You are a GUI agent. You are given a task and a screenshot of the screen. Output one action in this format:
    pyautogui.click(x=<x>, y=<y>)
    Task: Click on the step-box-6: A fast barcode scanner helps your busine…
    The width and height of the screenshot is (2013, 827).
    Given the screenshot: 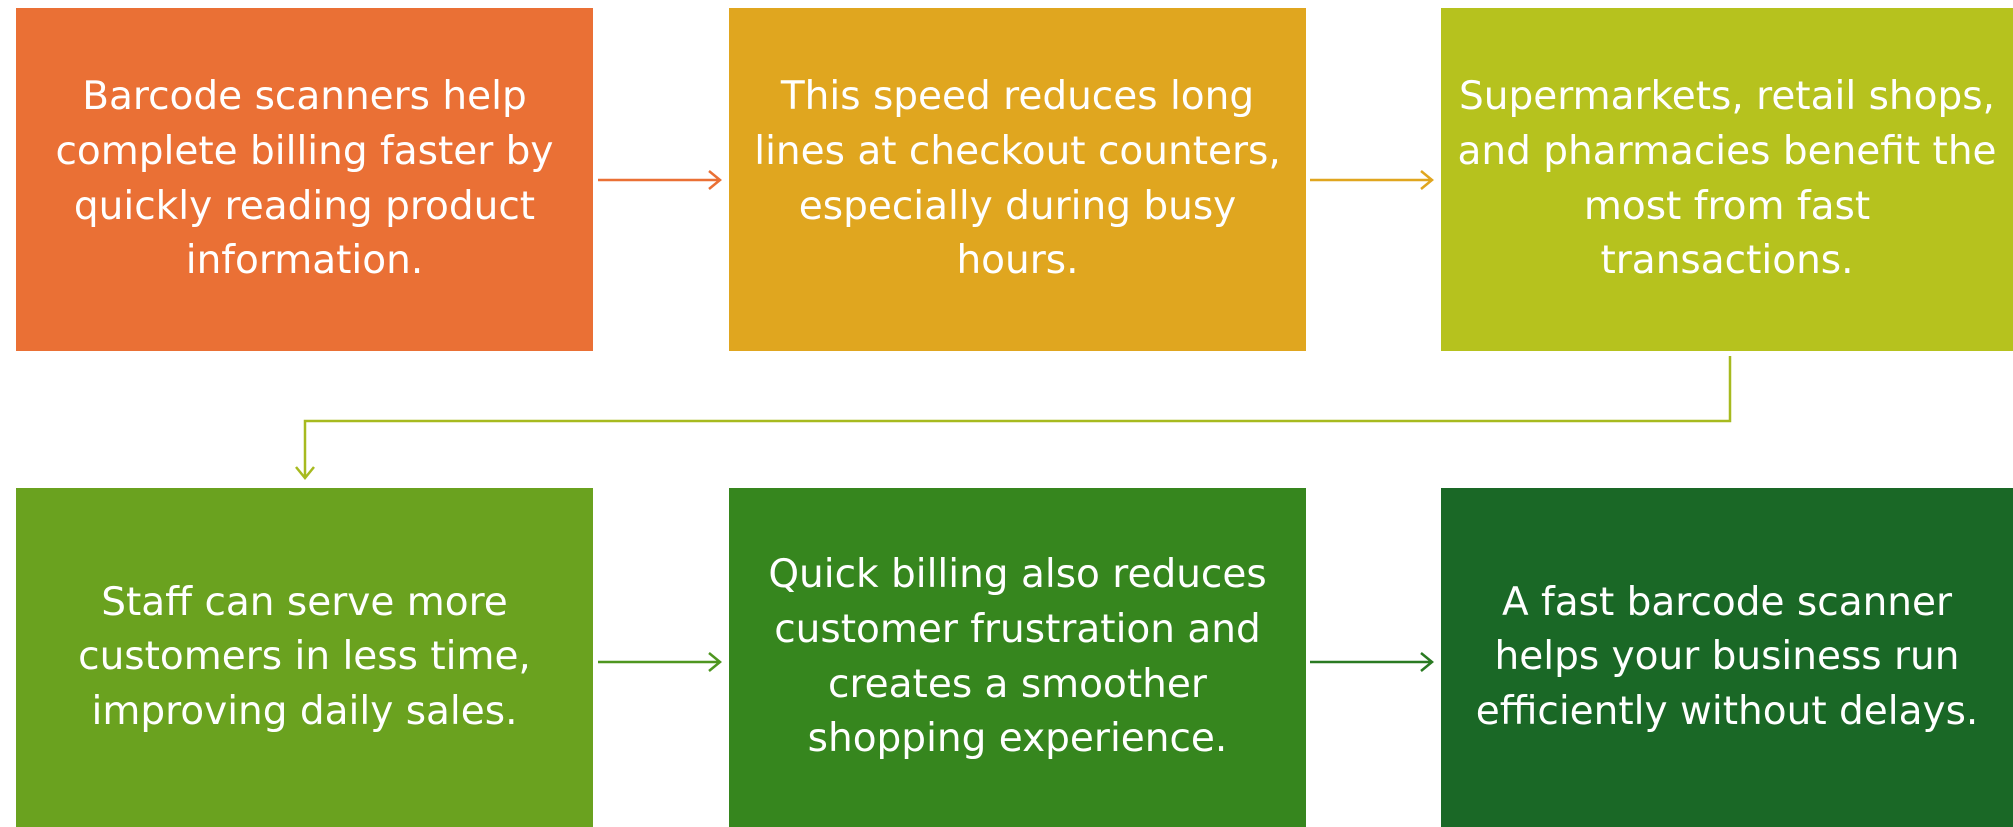 What is the action you would take?
    pyautogui.click(x=1727, y=657)
    